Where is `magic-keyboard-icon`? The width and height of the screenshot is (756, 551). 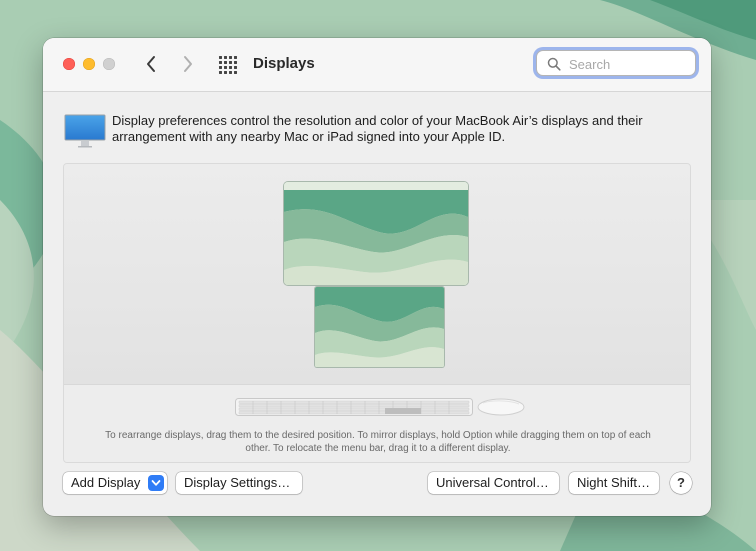
magic-keyboard-icon is located at coordinates (354, 407).